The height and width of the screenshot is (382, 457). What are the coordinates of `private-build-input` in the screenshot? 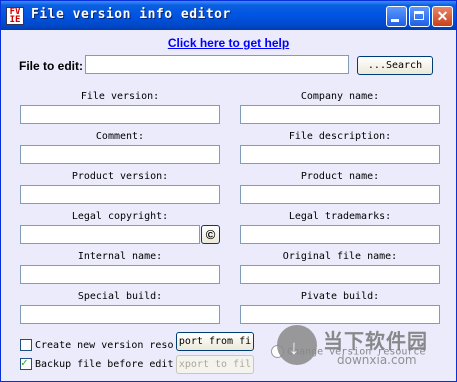 It's located at (340, 314).